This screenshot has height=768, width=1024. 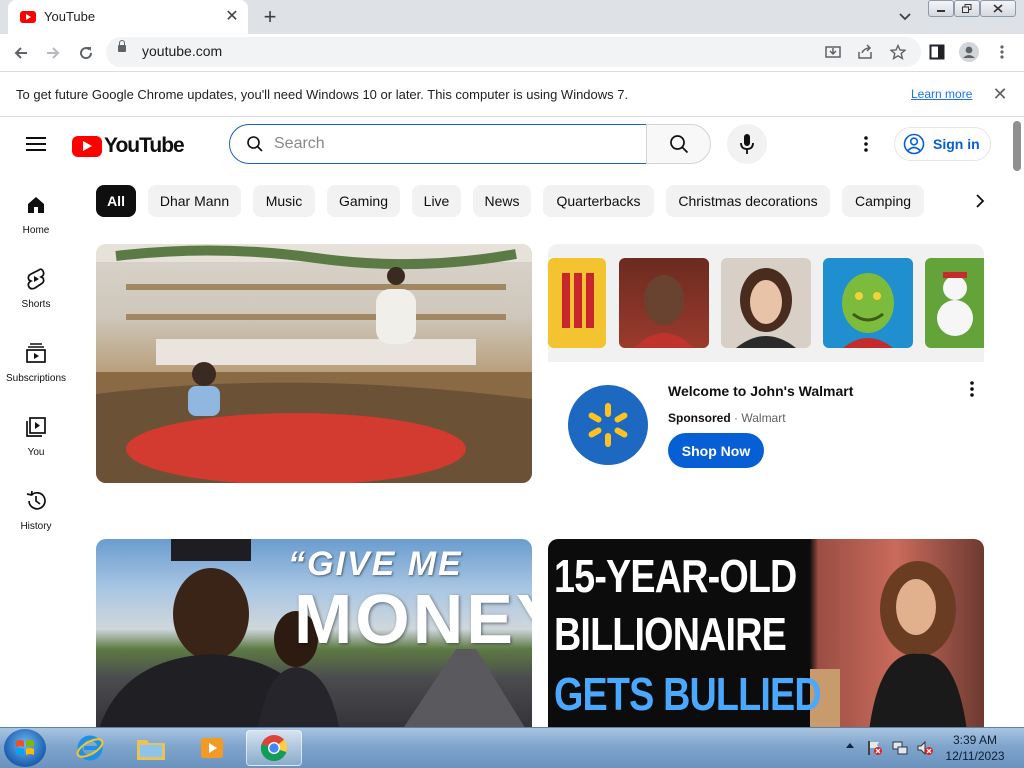 What do you see at coordinates (36, 279) in the screenshot?
I see `shorts-icon` at bounding box center [36, 279].